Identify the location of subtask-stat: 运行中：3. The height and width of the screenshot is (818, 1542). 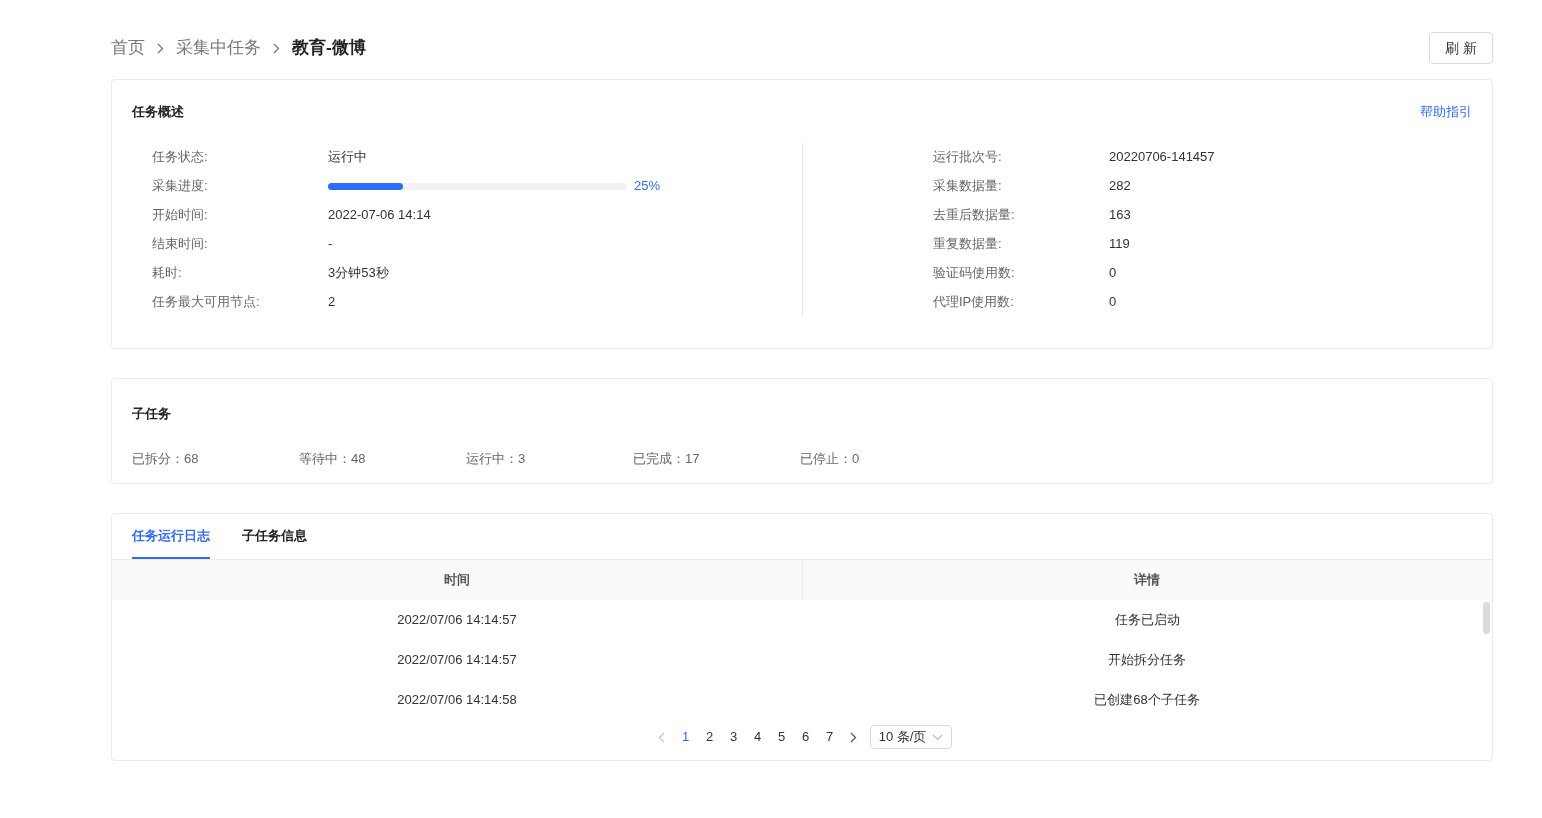
(496, 459).